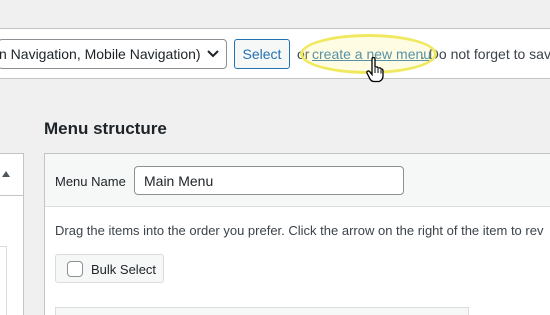 This screenshot has width=550, height=315. I want to click on menu-name-label: Menu Name, so click(90, 181).